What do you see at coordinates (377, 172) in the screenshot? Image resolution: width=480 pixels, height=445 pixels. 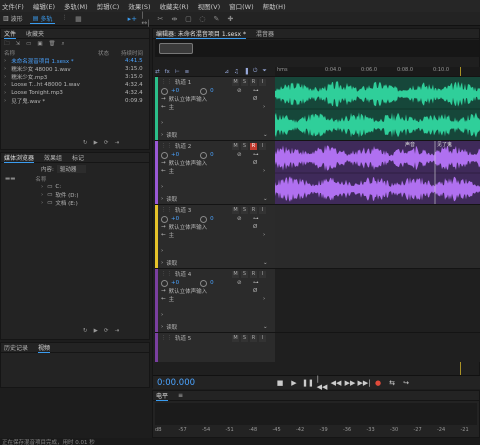 I see `track-lane-2: 声音 见了鬼` at bounding box center [377, 172].